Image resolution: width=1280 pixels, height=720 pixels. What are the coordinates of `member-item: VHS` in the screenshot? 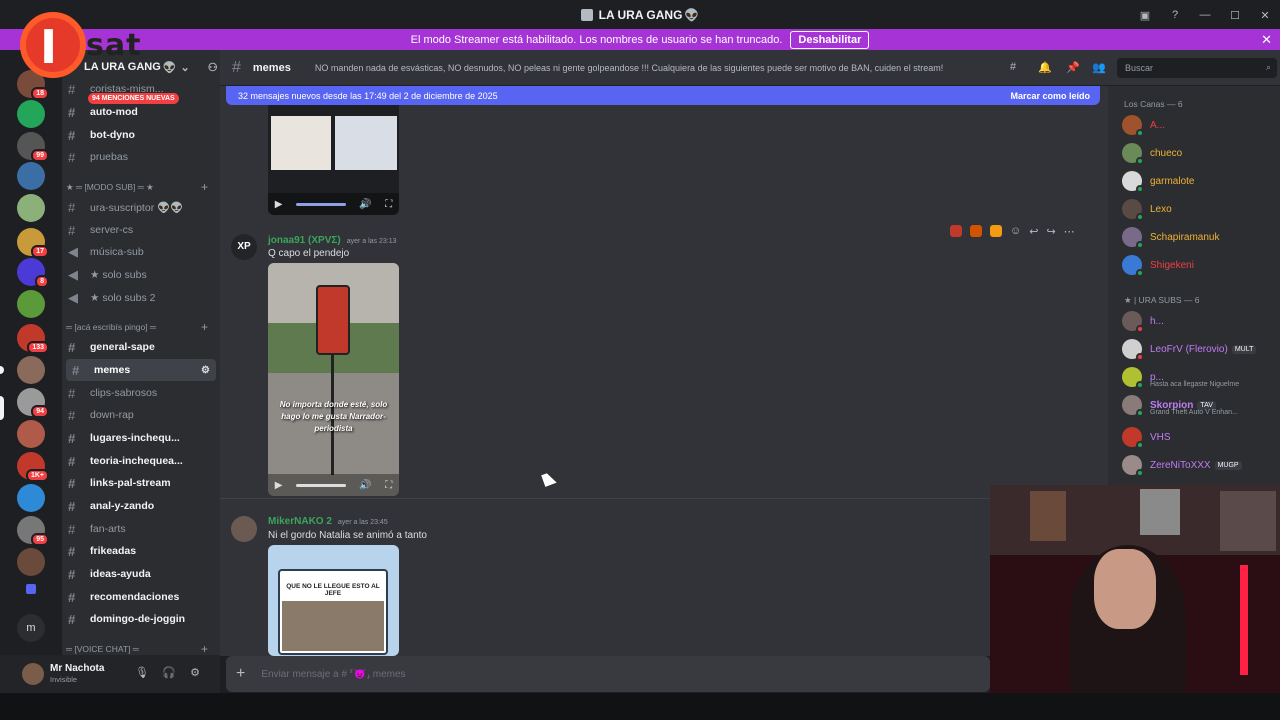 It's located at (1146, 437).